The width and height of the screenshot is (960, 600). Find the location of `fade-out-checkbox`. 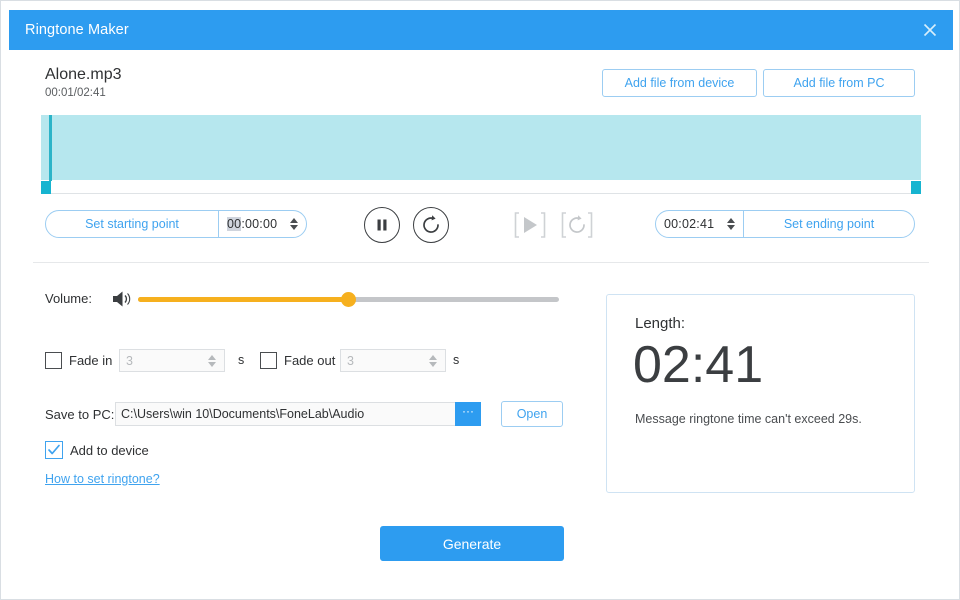

fade-out-checkbox is located at coordinates (268, 360).